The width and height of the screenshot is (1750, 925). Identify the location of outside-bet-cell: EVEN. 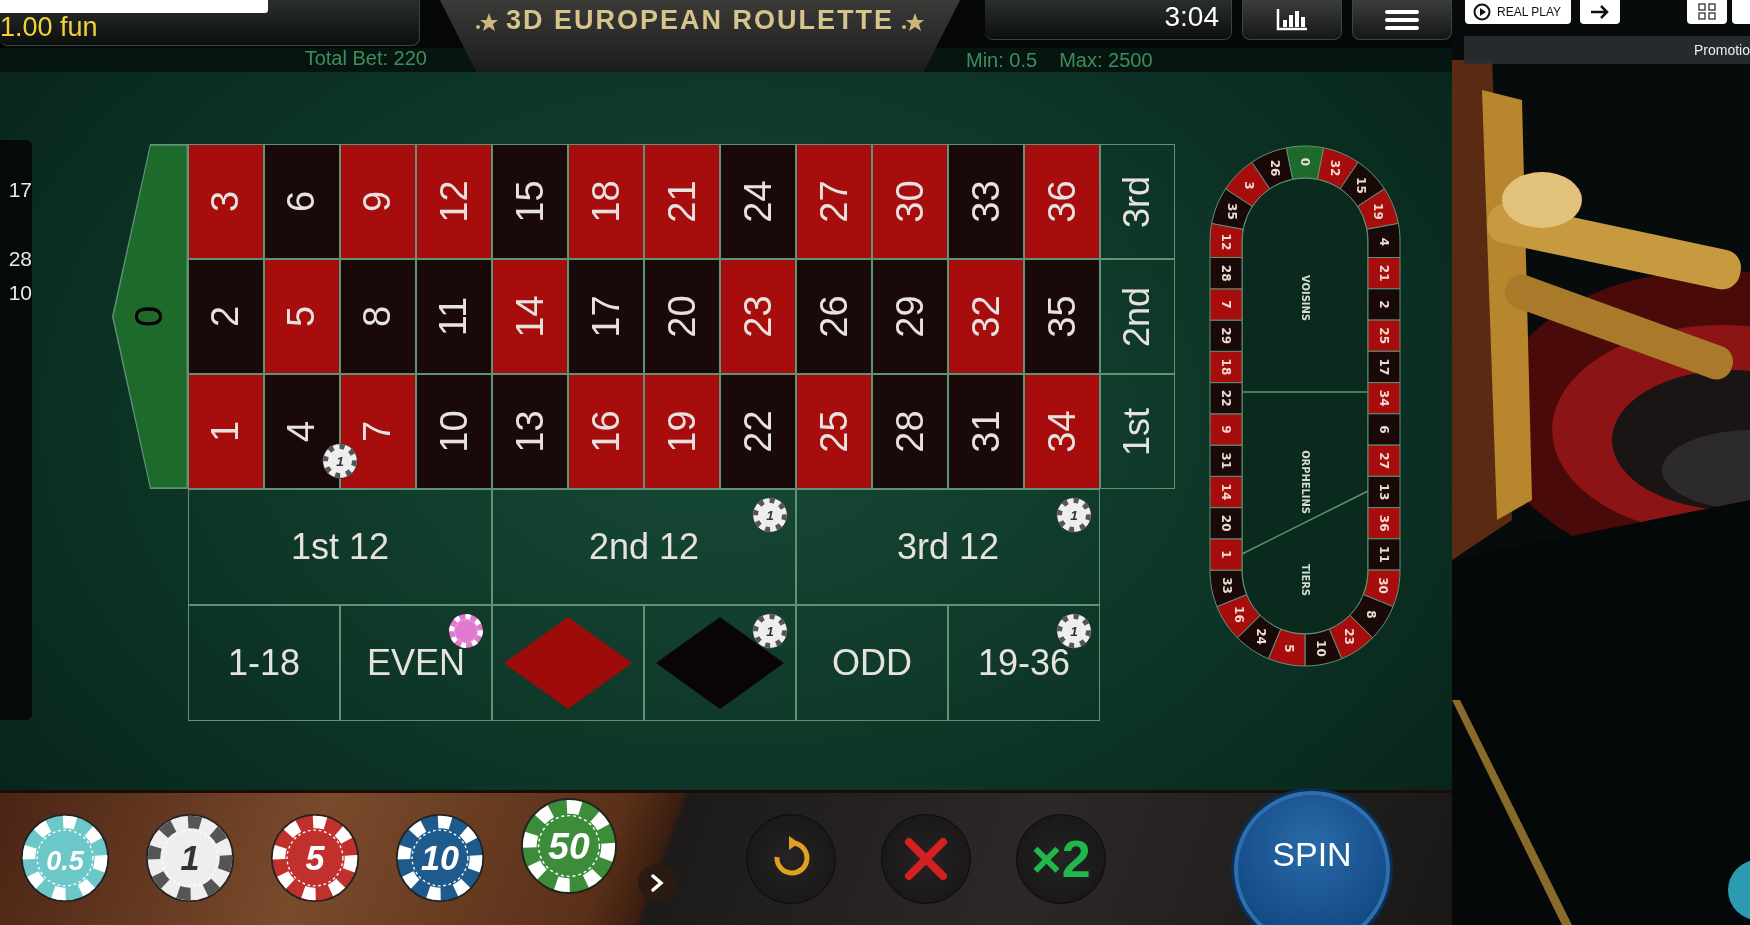
(416, 663).